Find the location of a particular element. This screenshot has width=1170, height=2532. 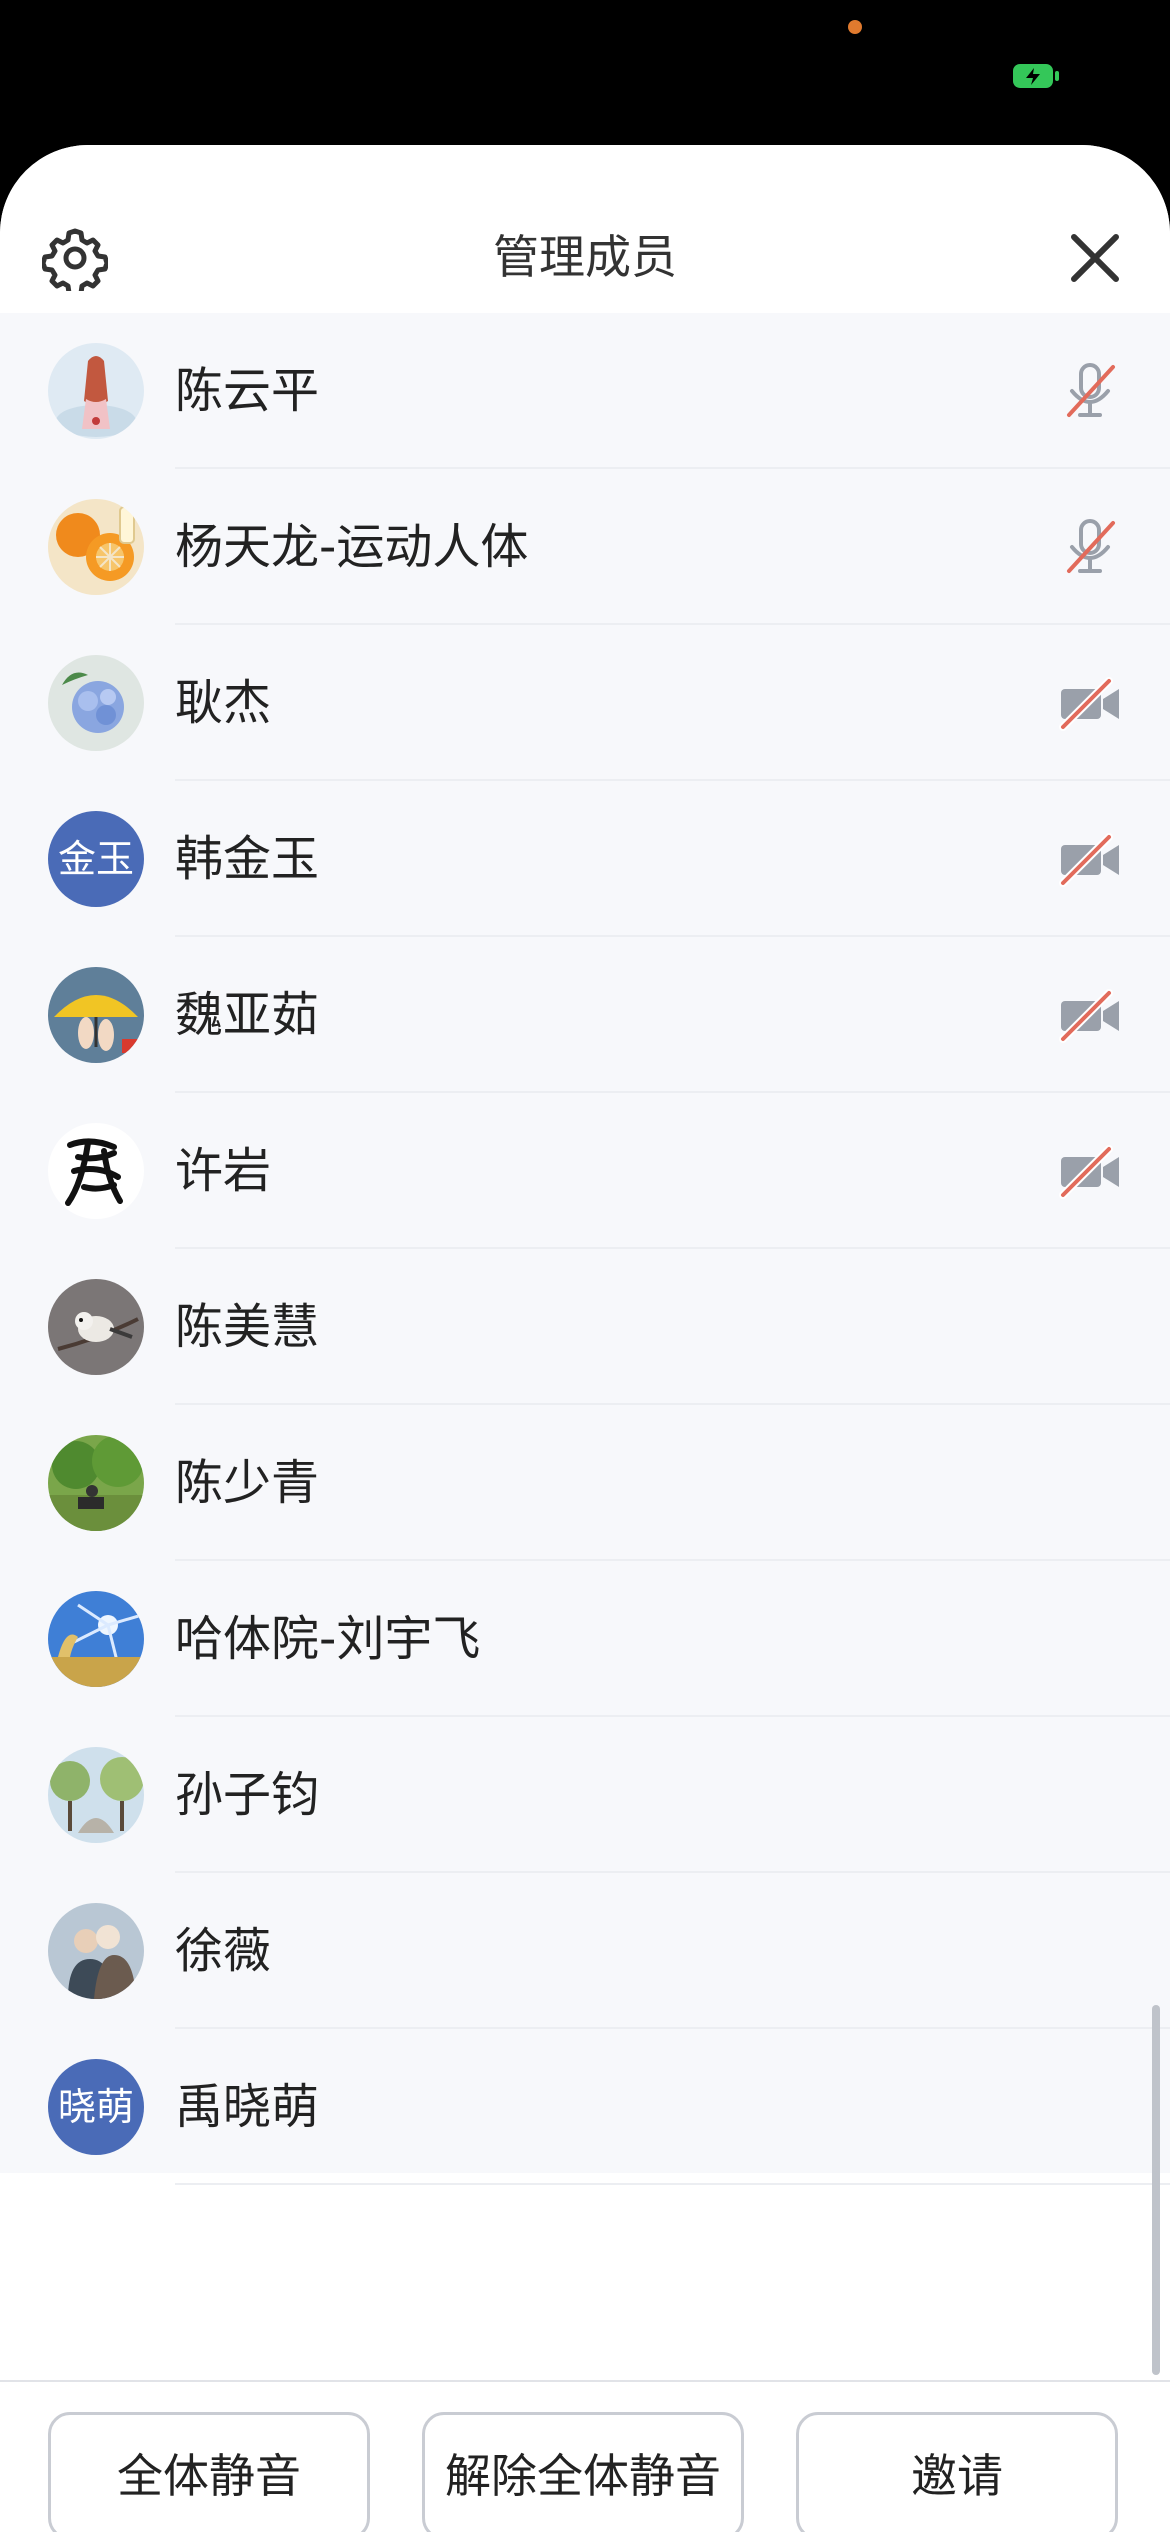

battery-charging-icon is located at coordinates (1036, 76).